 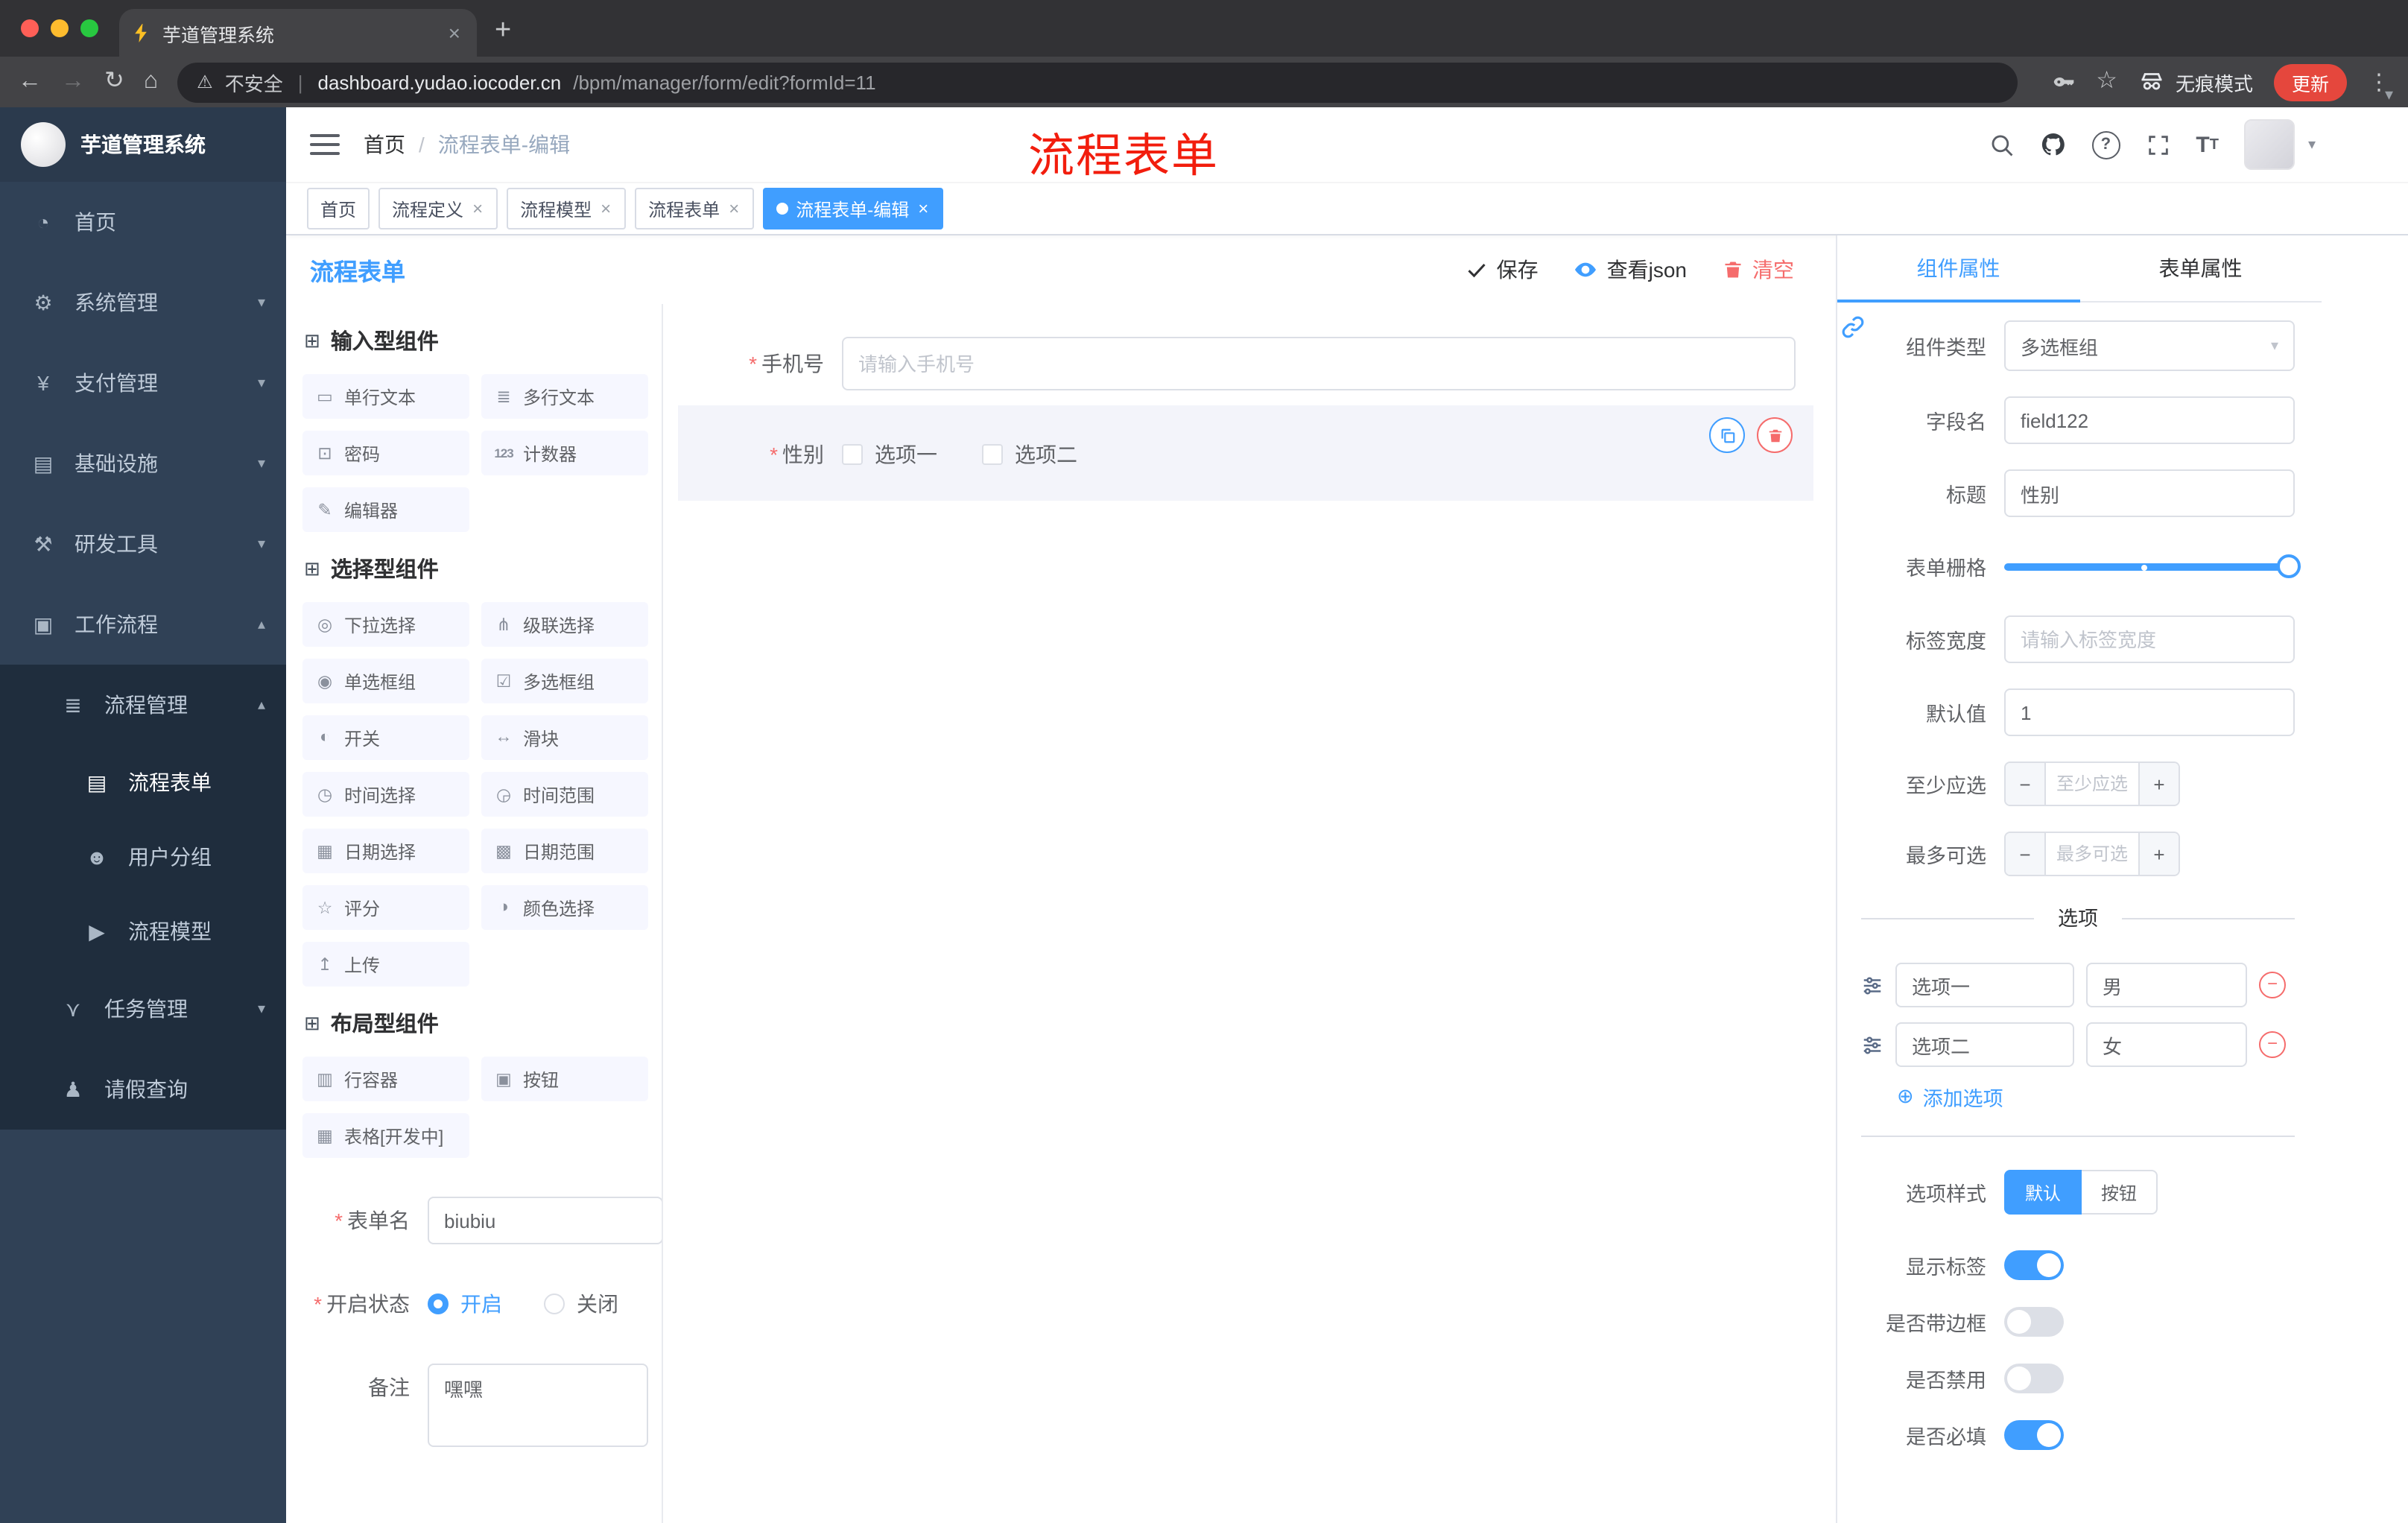 I want to click on component-item: ✎ 编辑器, so click(x=385, y=510).